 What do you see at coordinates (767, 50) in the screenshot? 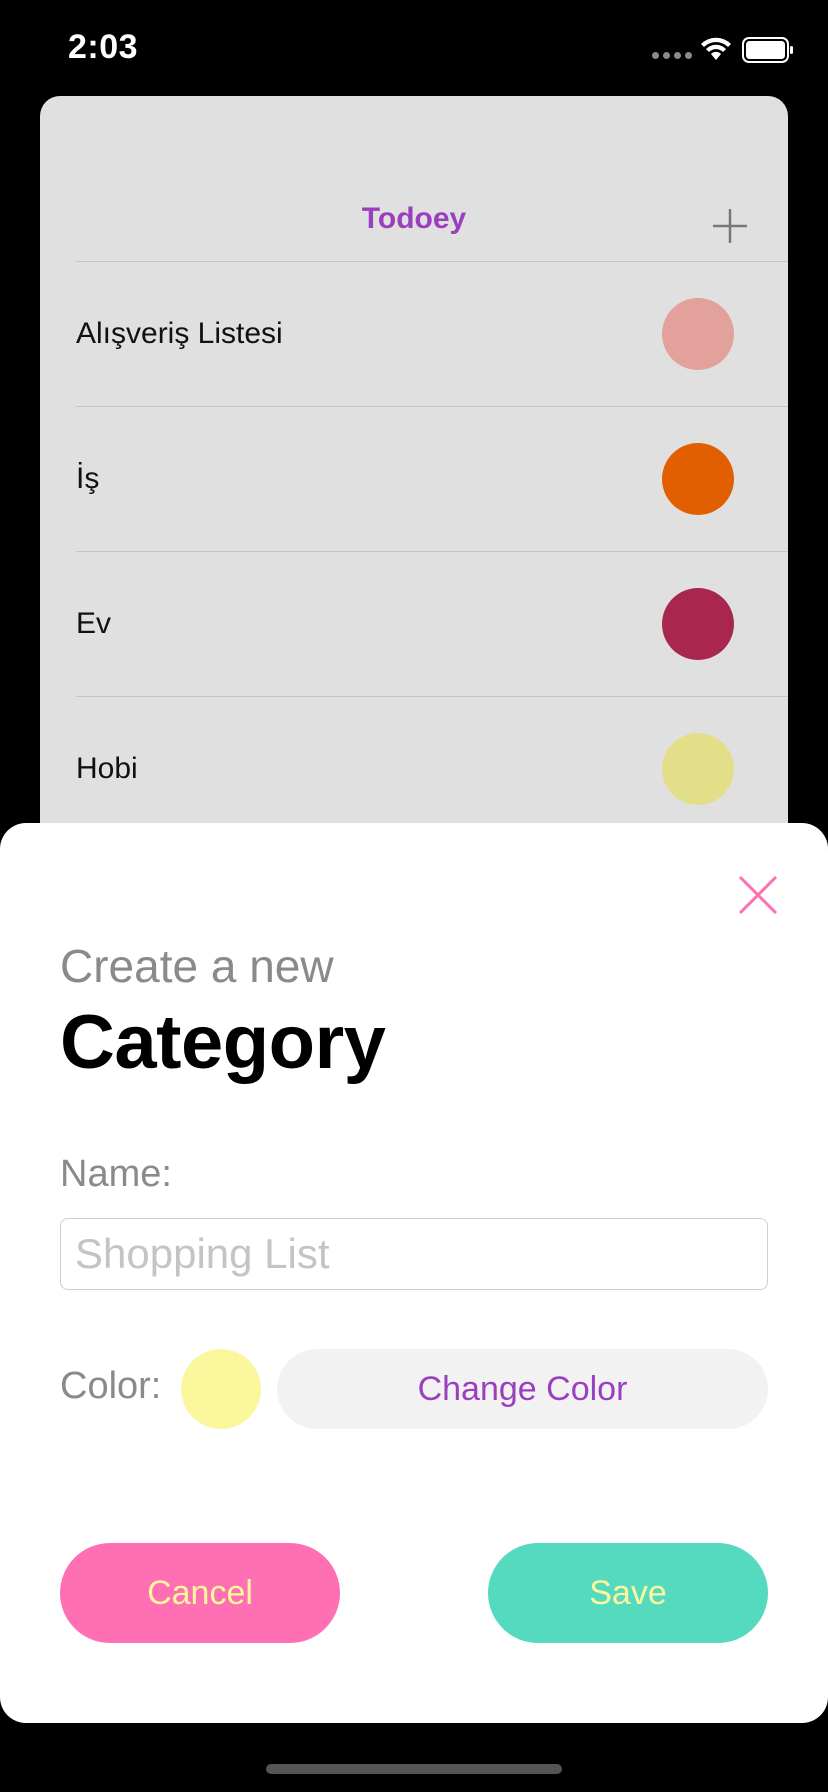
I see `battery-icon` at bounding box center [767, 50].